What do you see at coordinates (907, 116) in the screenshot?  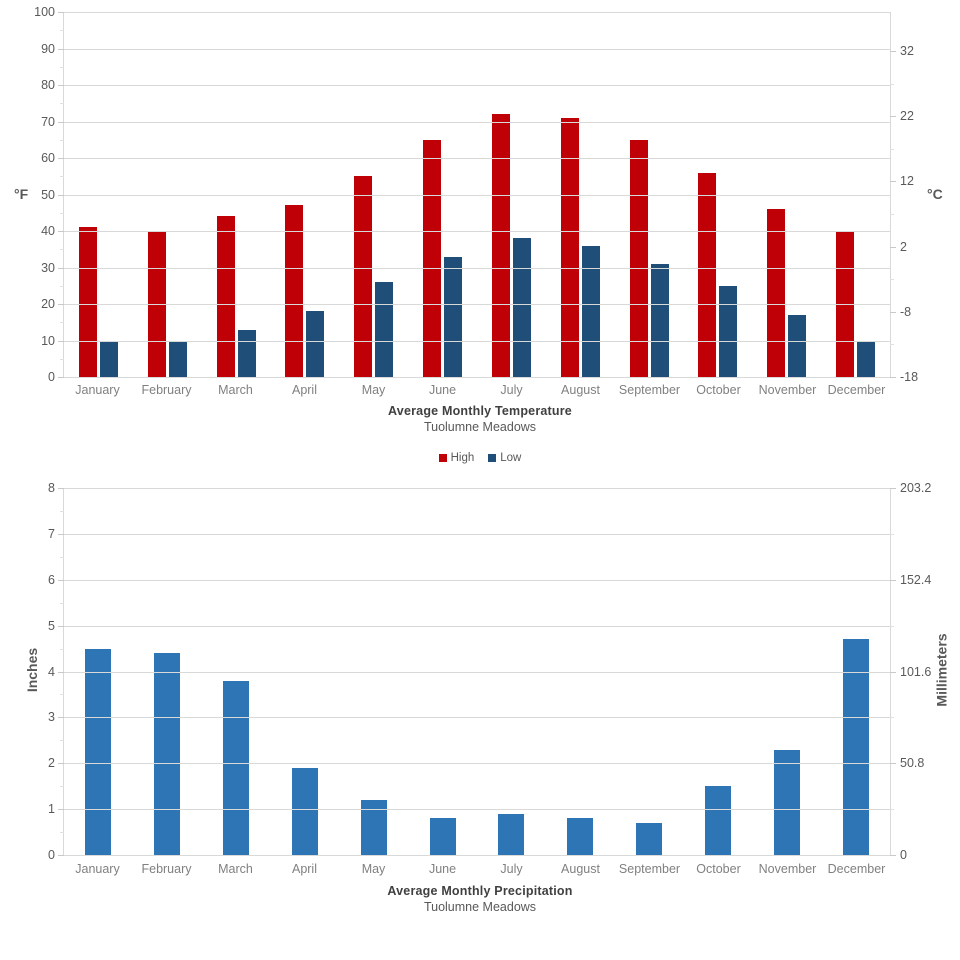 I see `right-axis-tick-label: 22` at bounding box center [907, 116].